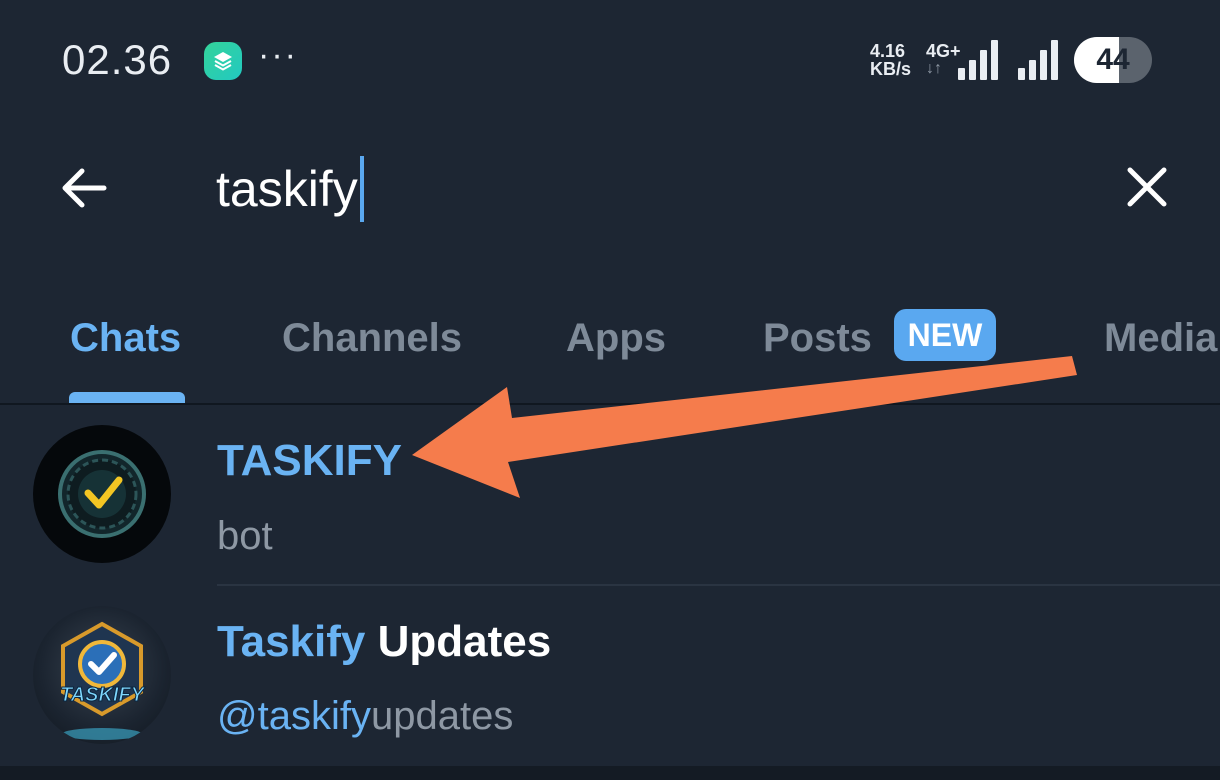  I want to click on search-input: taskify, so click(290, 189).